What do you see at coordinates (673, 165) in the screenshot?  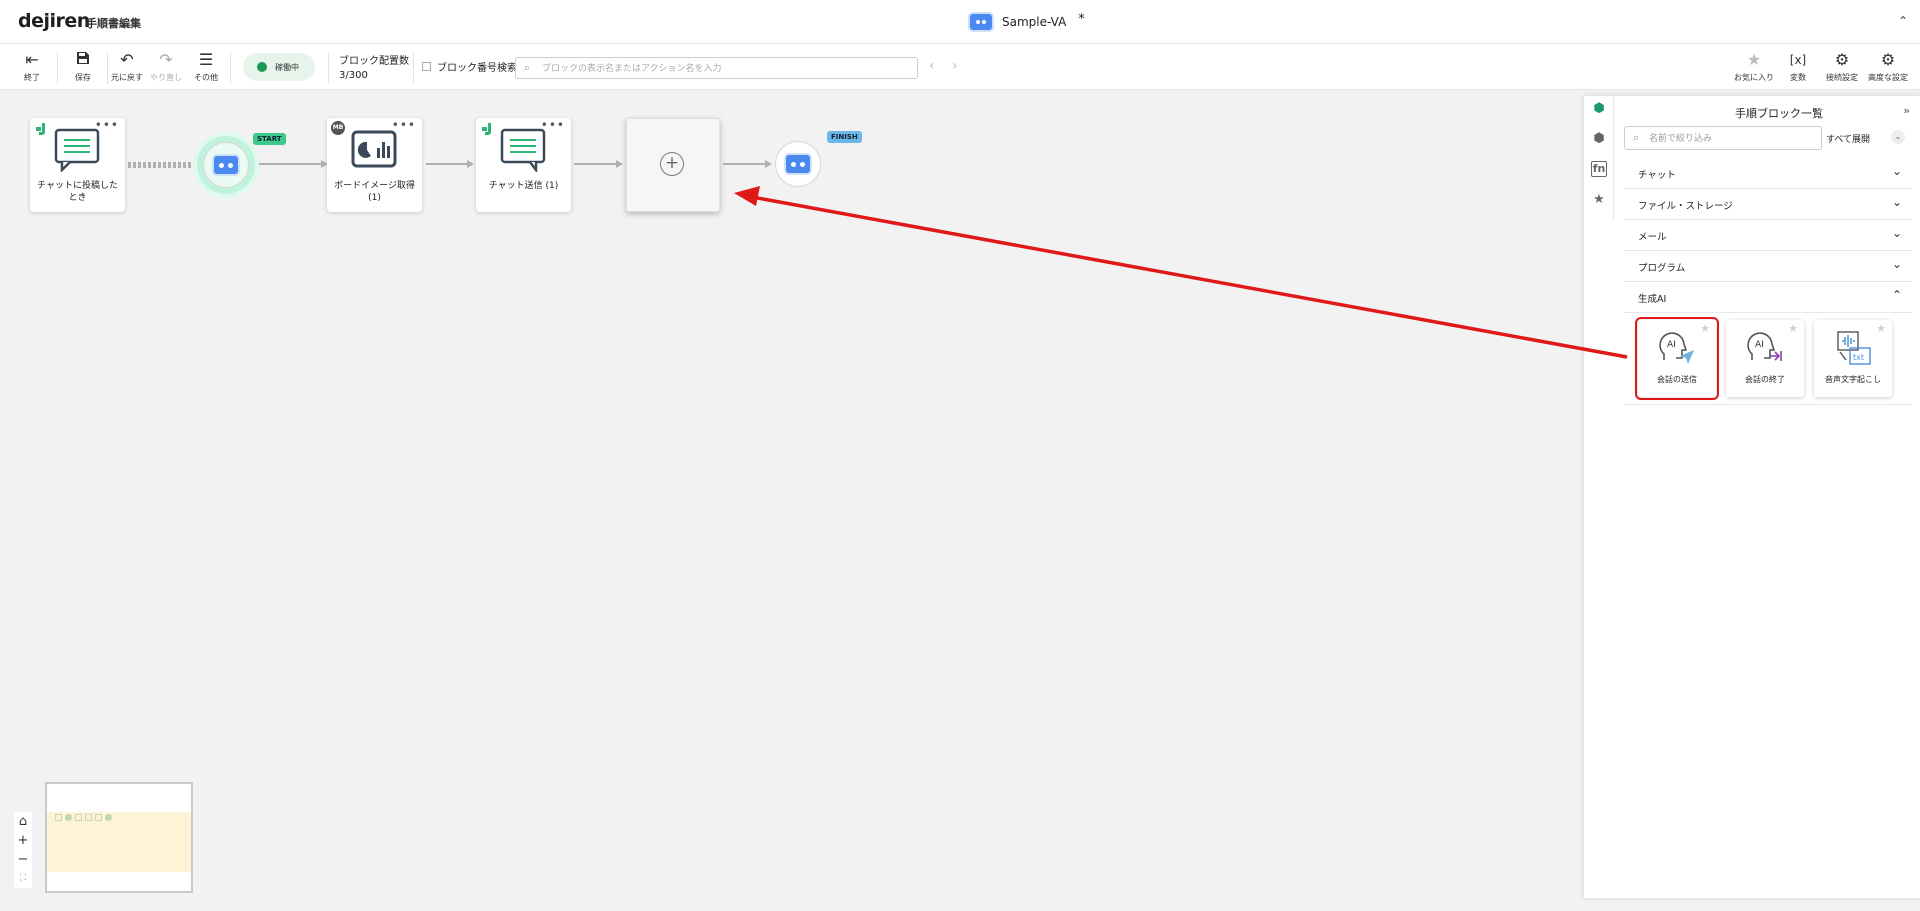 I see `add-block-slot: +` at bounding box center [673, 165].